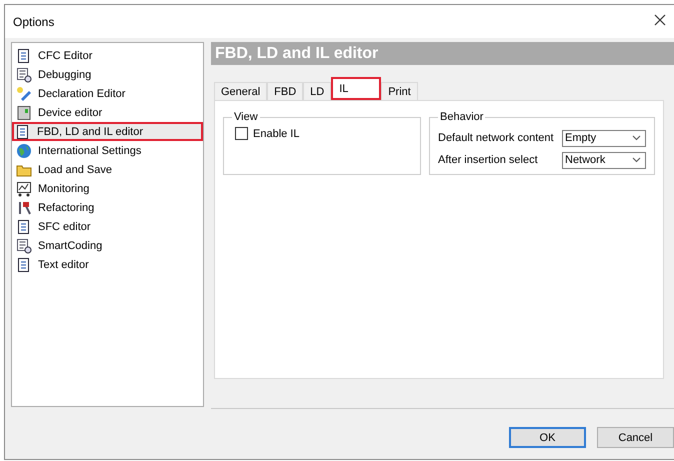 This screenshot has height=461, width=674. Describe the element at coordinates (89, 150) in the screenshot. I see `tree-item: International Settings` at that location.